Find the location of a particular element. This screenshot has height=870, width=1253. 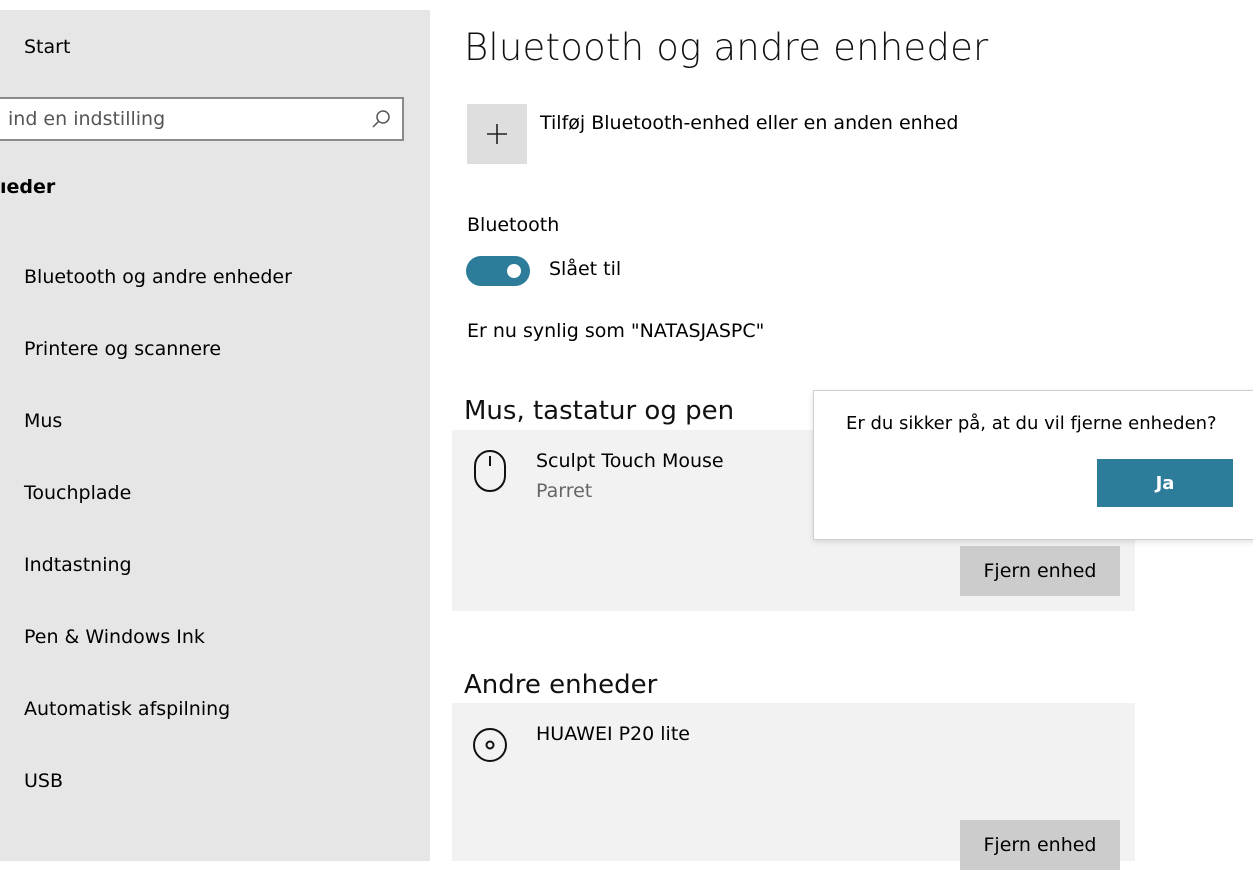

sidebar-item-bluetooth: Bluetooth og andre enheder is located at coordinates (215, 284).